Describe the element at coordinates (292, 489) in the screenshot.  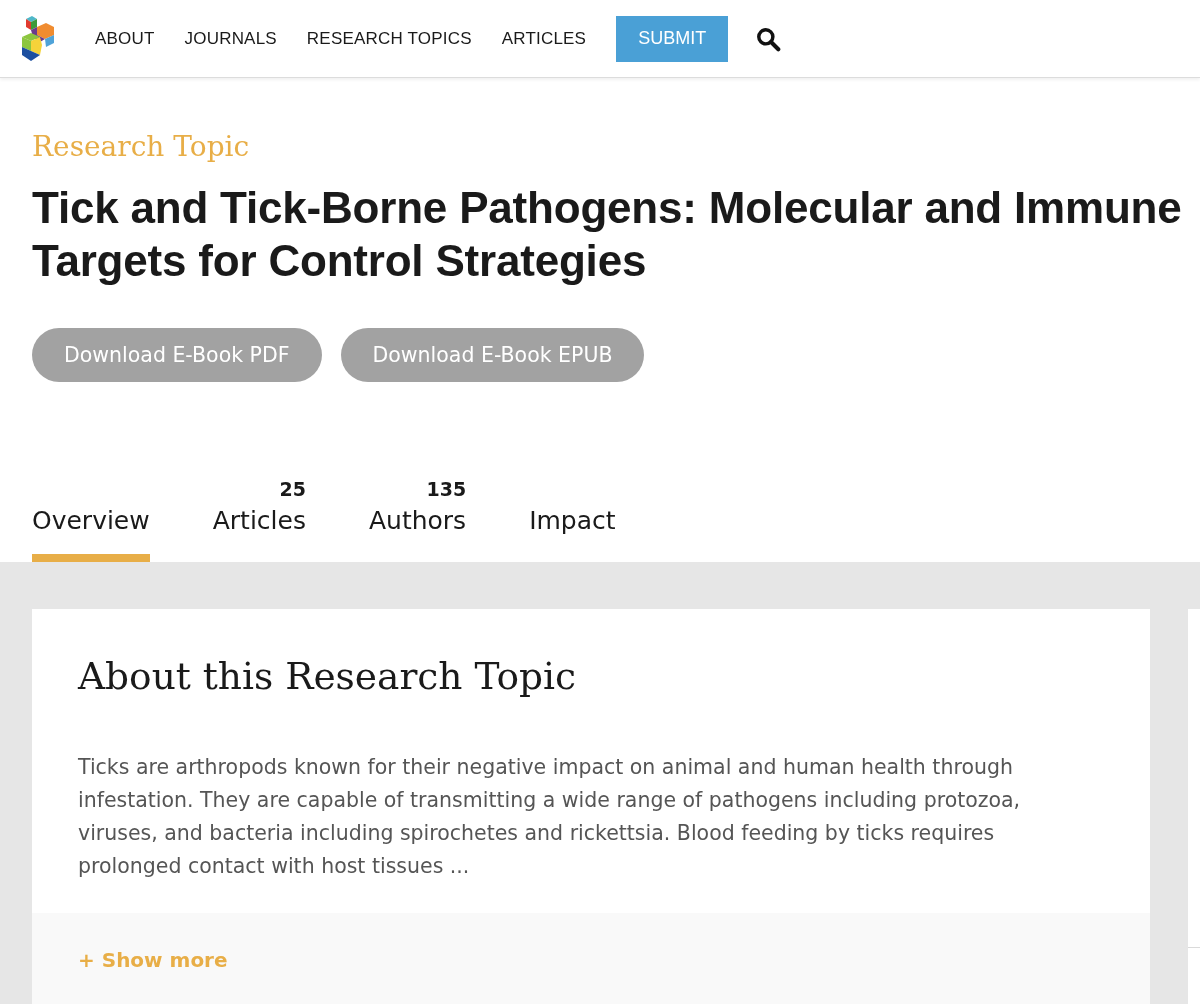
I see `tab-count: 25` at that location.